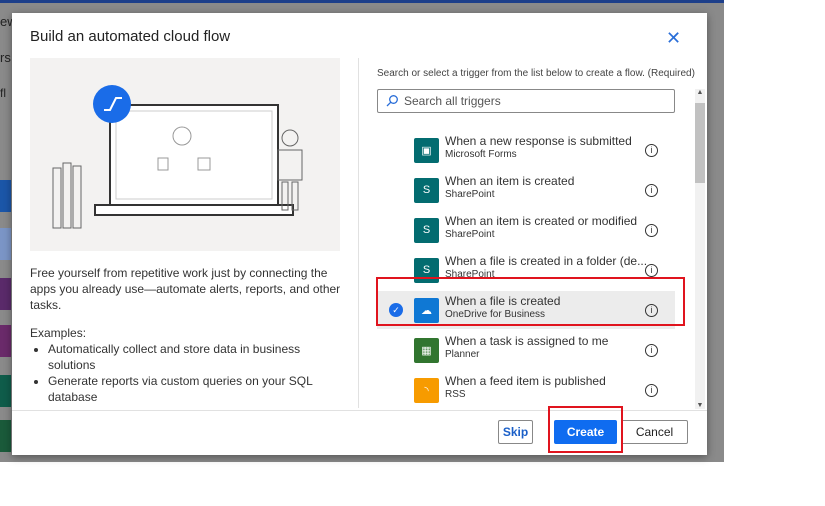 This screenshot has height=506, width=825. What do you see at coordinates (700, 249) in the screenshot?
I see `scrollbar: ▲ ▼` at bounding box center [700, 249].